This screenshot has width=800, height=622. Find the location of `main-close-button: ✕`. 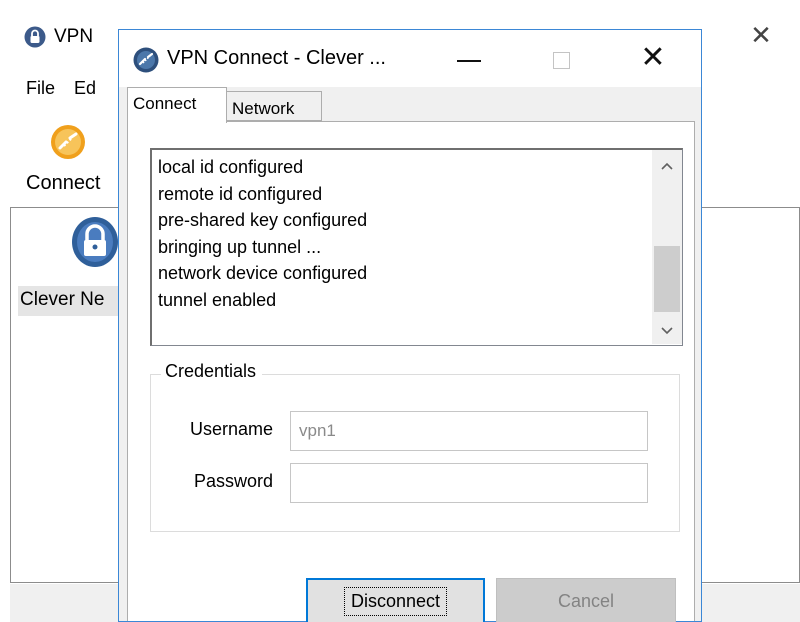

main-close-button: ✕ is located at coordinates (761, 35).